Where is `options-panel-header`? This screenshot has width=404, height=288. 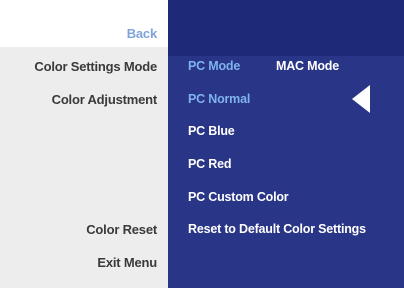 options-panel-header is located at coordinates (286, 28).